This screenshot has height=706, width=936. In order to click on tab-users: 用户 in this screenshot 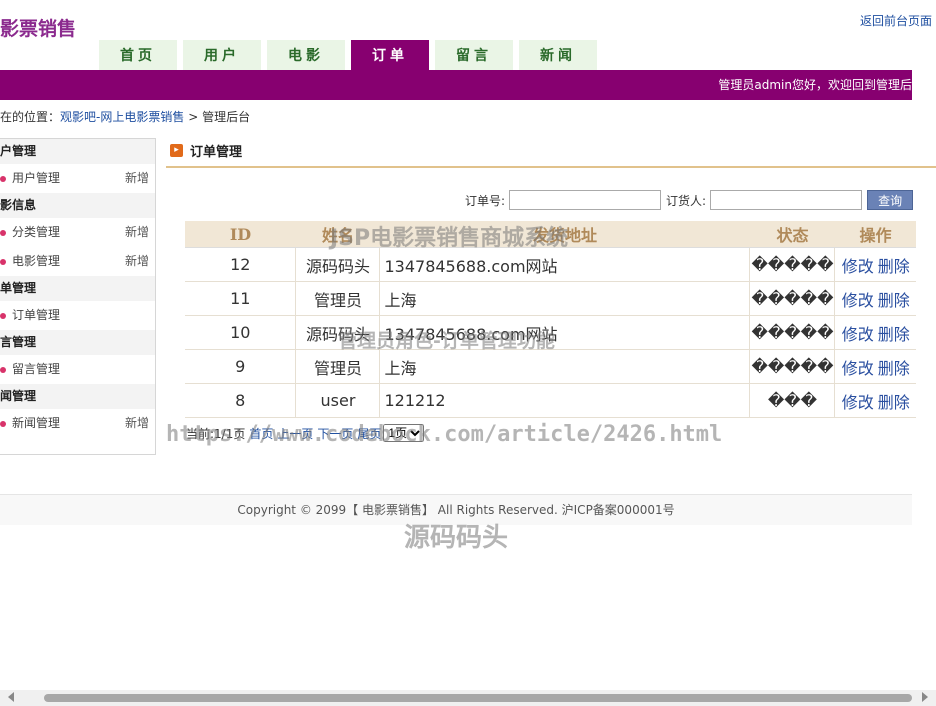, I will do `click(222, 55)`.